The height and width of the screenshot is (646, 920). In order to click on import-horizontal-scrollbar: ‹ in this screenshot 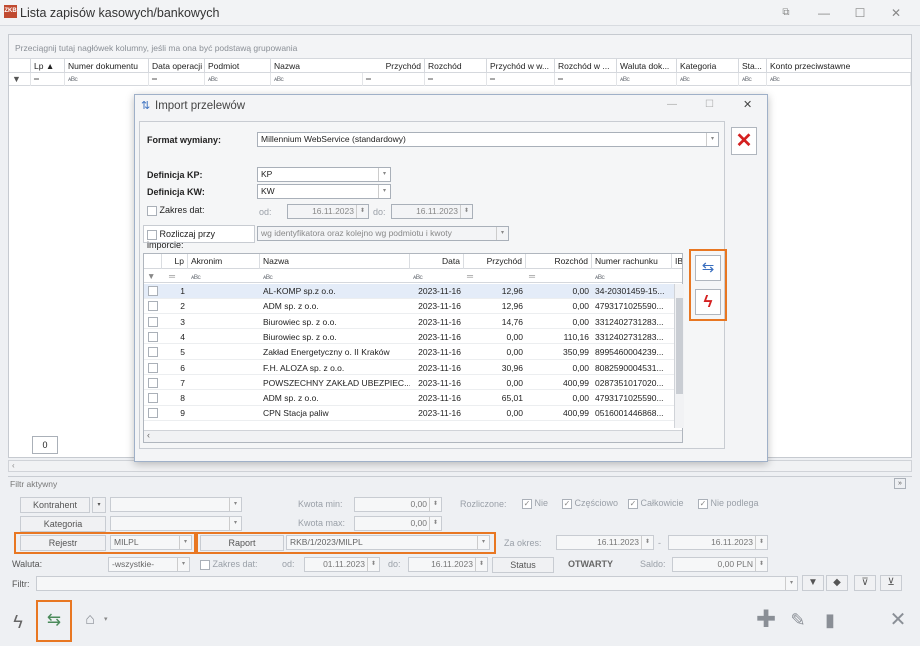, I will do `click(413, 436)`.